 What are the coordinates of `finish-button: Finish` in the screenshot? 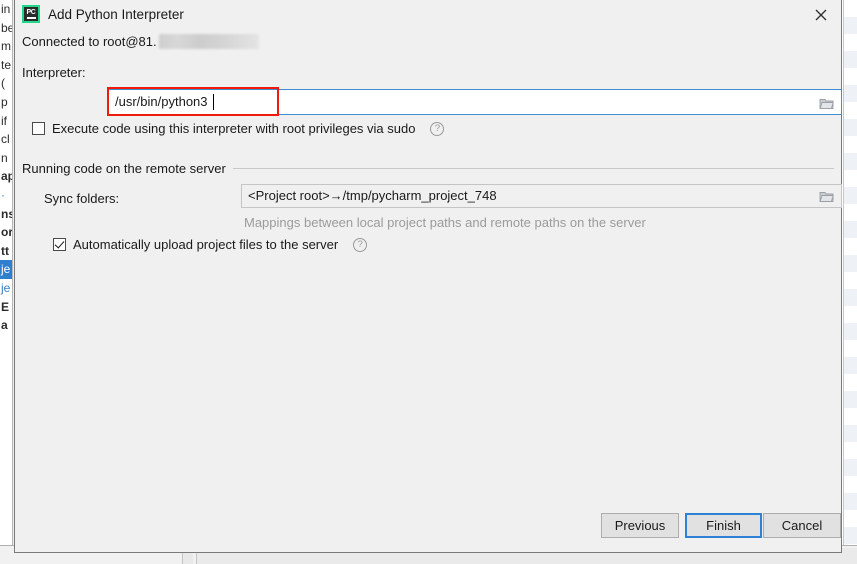 It's located at (723, 525).